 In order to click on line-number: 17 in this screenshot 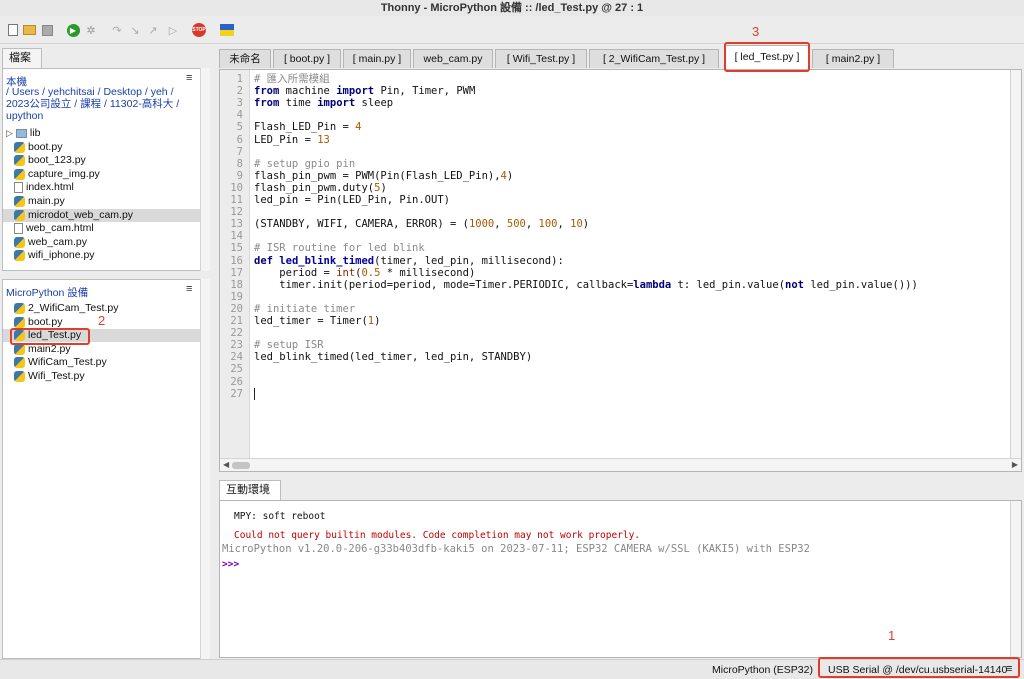, I will do `click(236, 272)`.